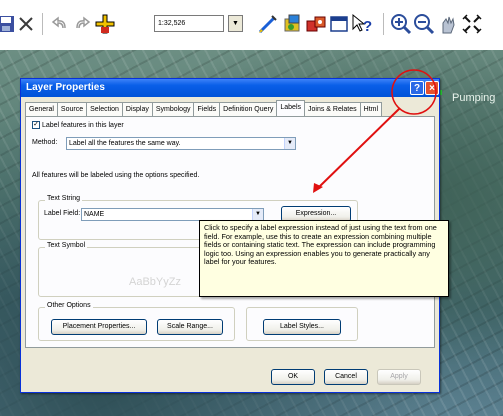 This screenshot has height=416, width=503. I want to click on tab-labels: Labels, so click(291, 108).